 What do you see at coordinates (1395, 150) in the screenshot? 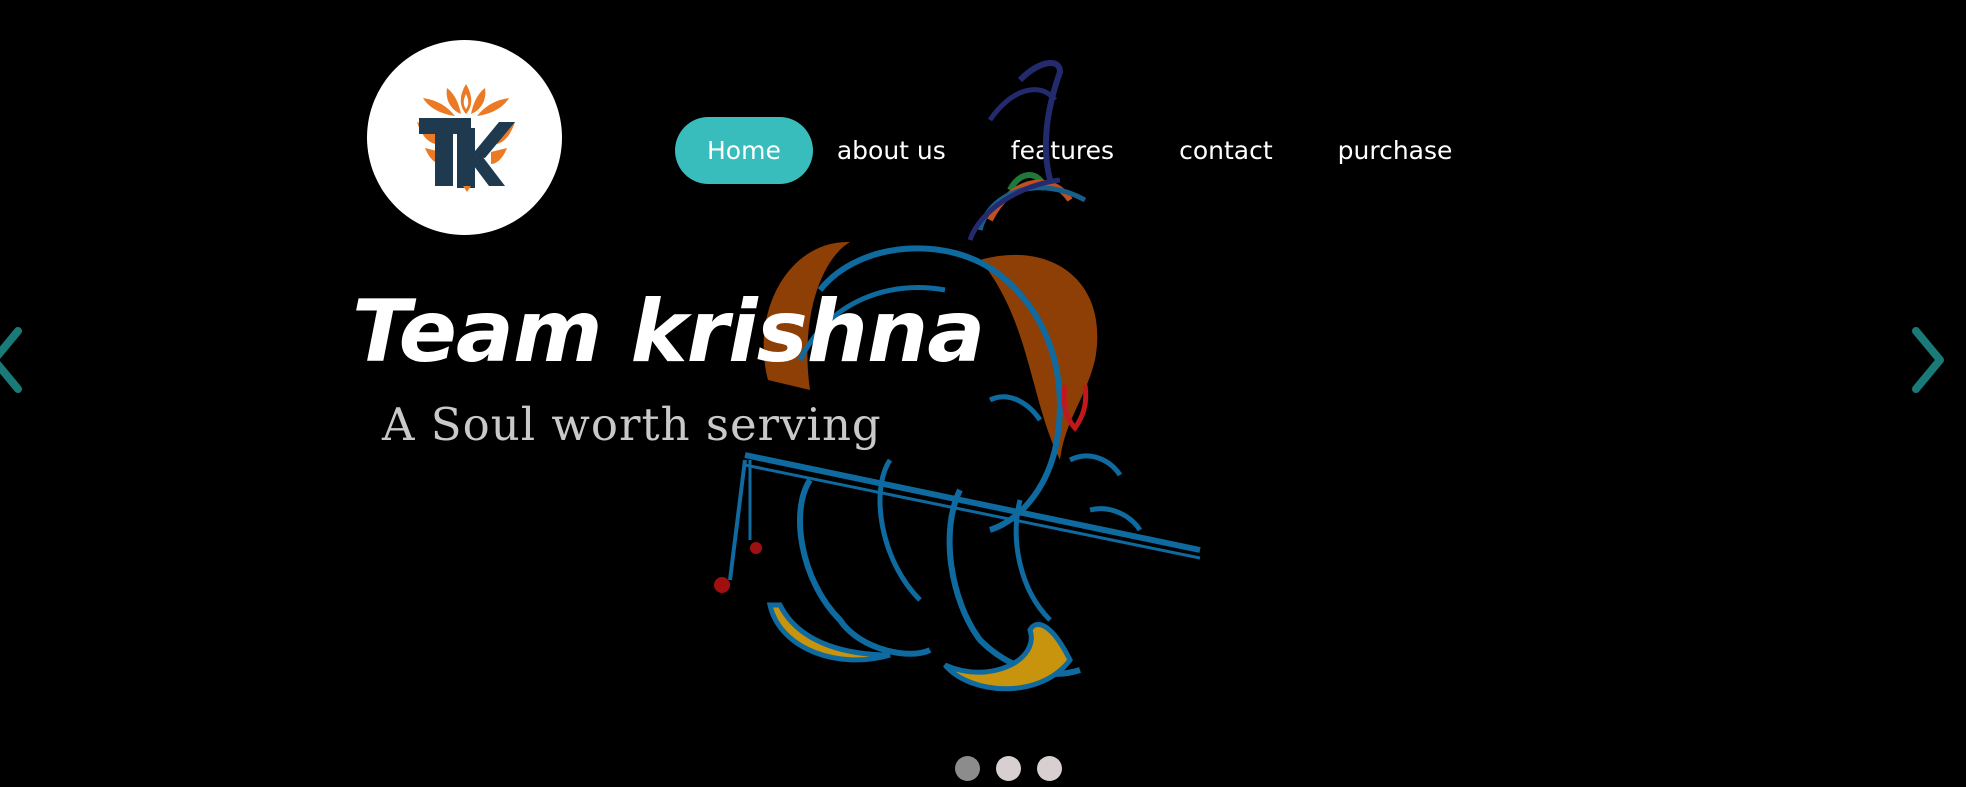
I see `nav-purchase: purchase` at bounding box center [1395, 150].